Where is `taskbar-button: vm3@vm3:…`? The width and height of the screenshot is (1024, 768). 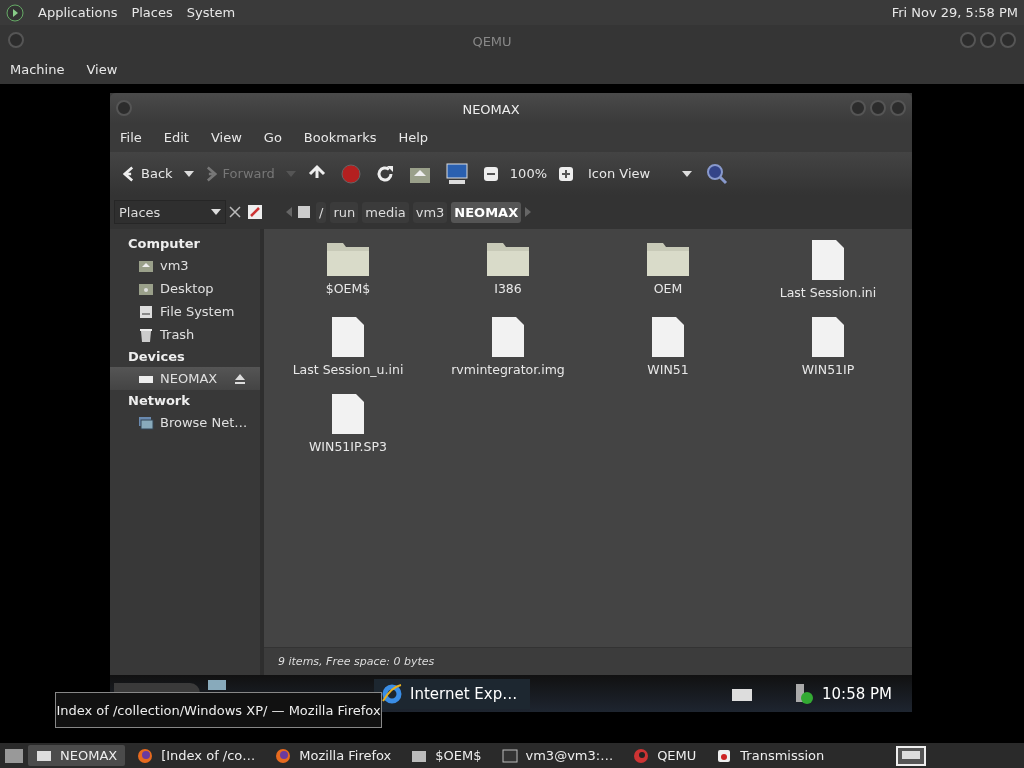 taskbar-button: vm3@vm3:… is located at coordinates (557, 755).